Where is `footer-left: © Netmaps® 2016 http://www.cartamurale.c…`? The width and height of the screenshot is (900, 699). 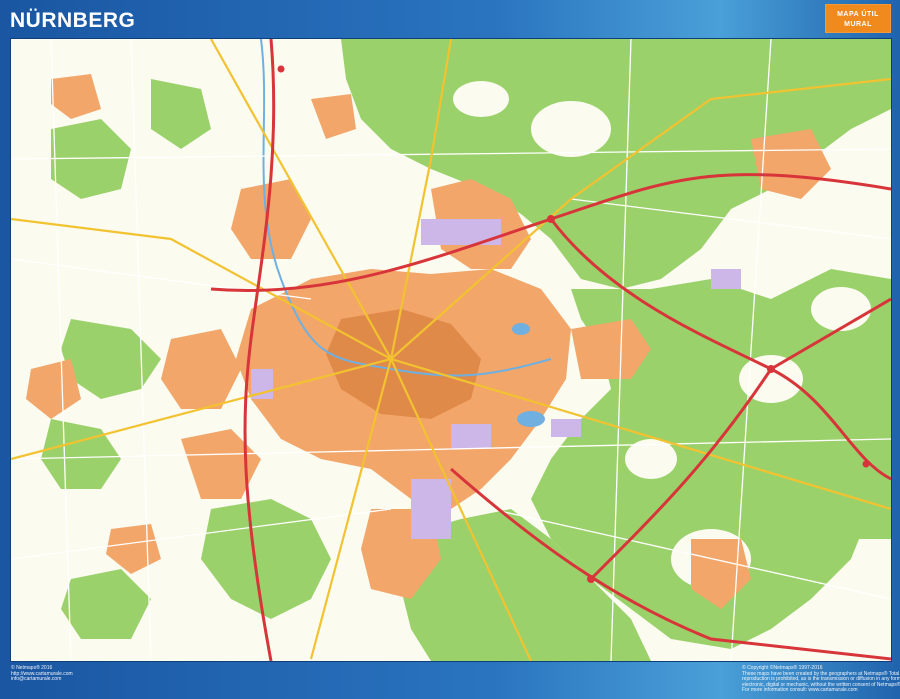
footer-left: © Netmaps® 2016 http://www.cartamurale.c… is located at coordinates (42, 674).